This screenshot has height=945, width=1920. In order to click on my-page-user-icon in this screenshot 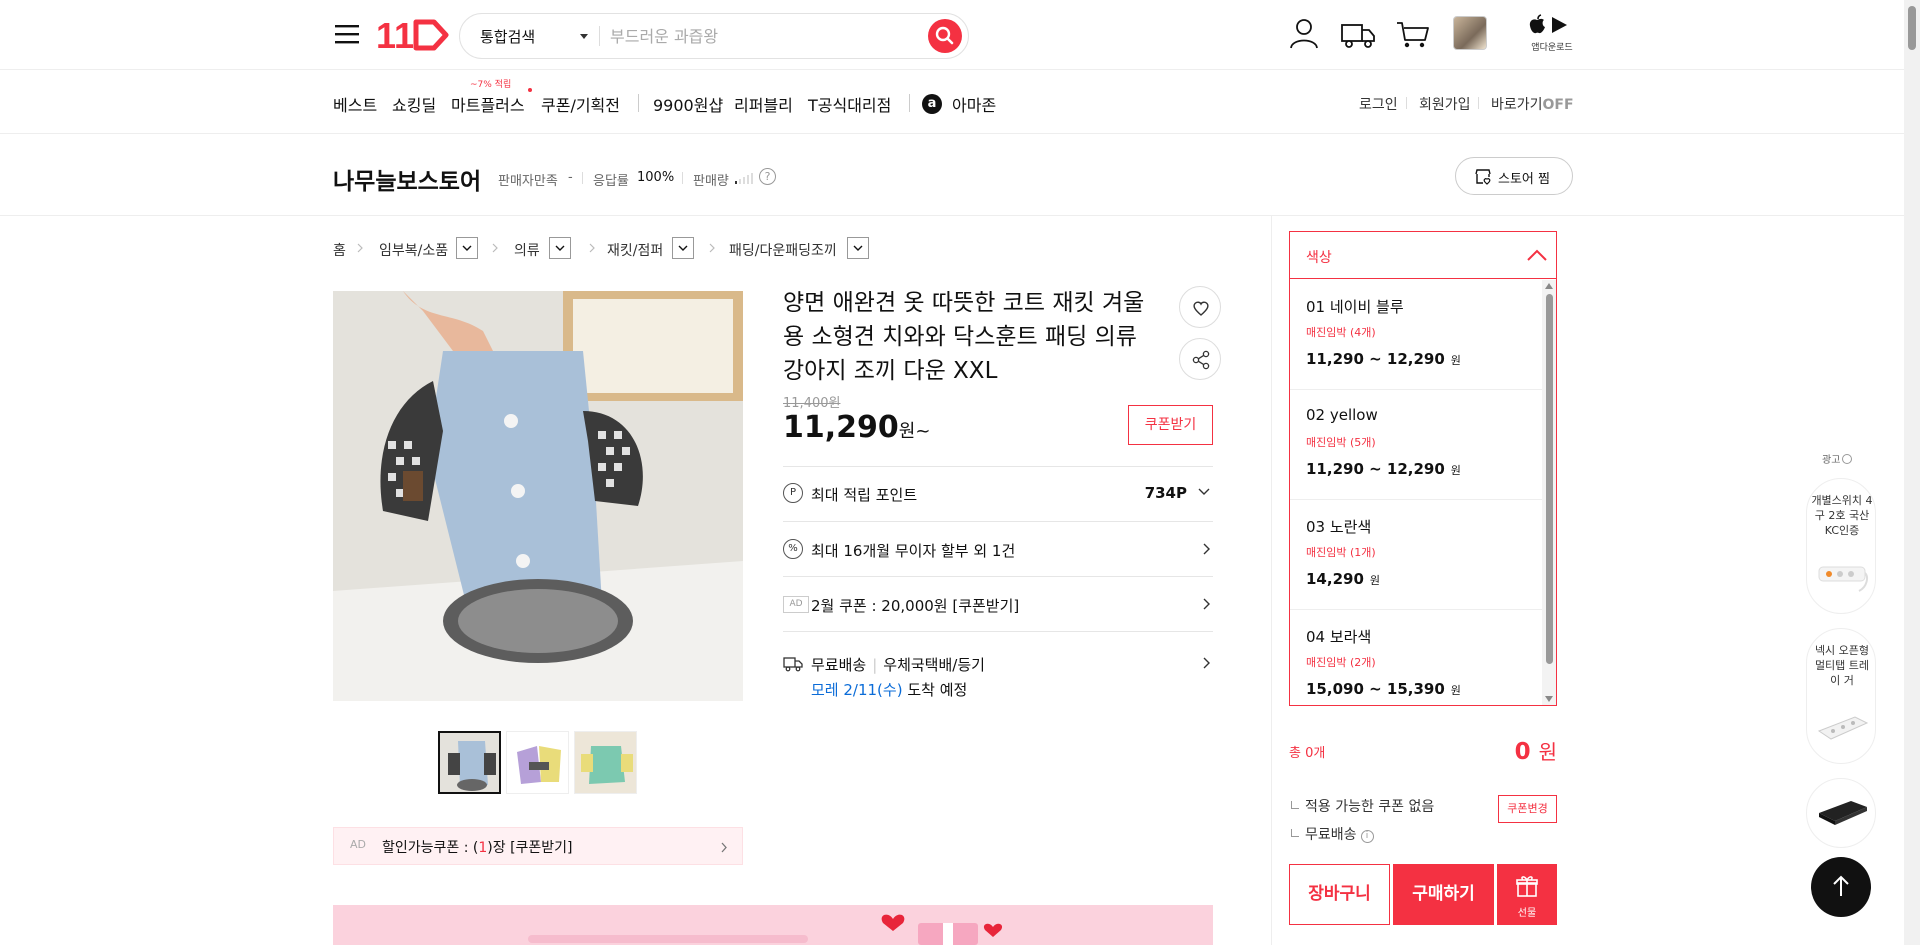, I will do `click(1304, 34)`.